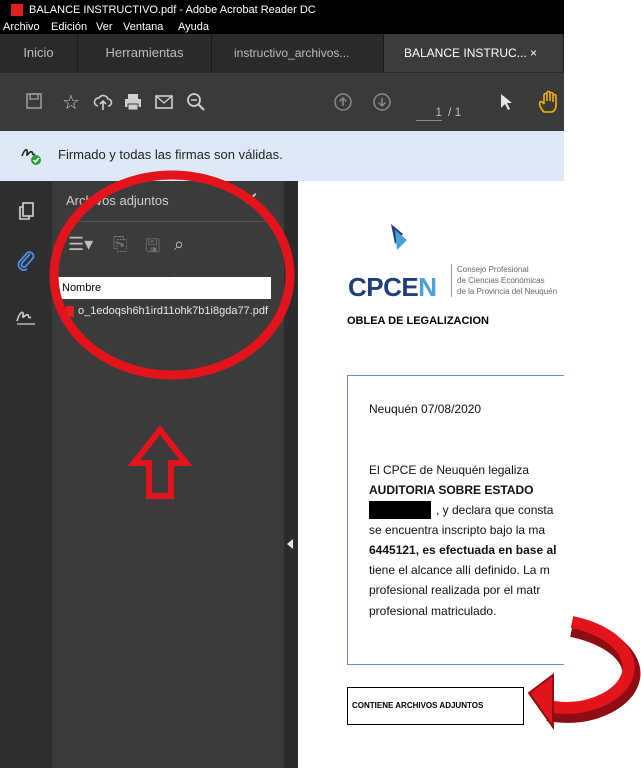 The image size is (641, 768). Describe the element at coordinates (120, 244) in the screenshot. I see `add-attachment-icon: ⎘` at that location.